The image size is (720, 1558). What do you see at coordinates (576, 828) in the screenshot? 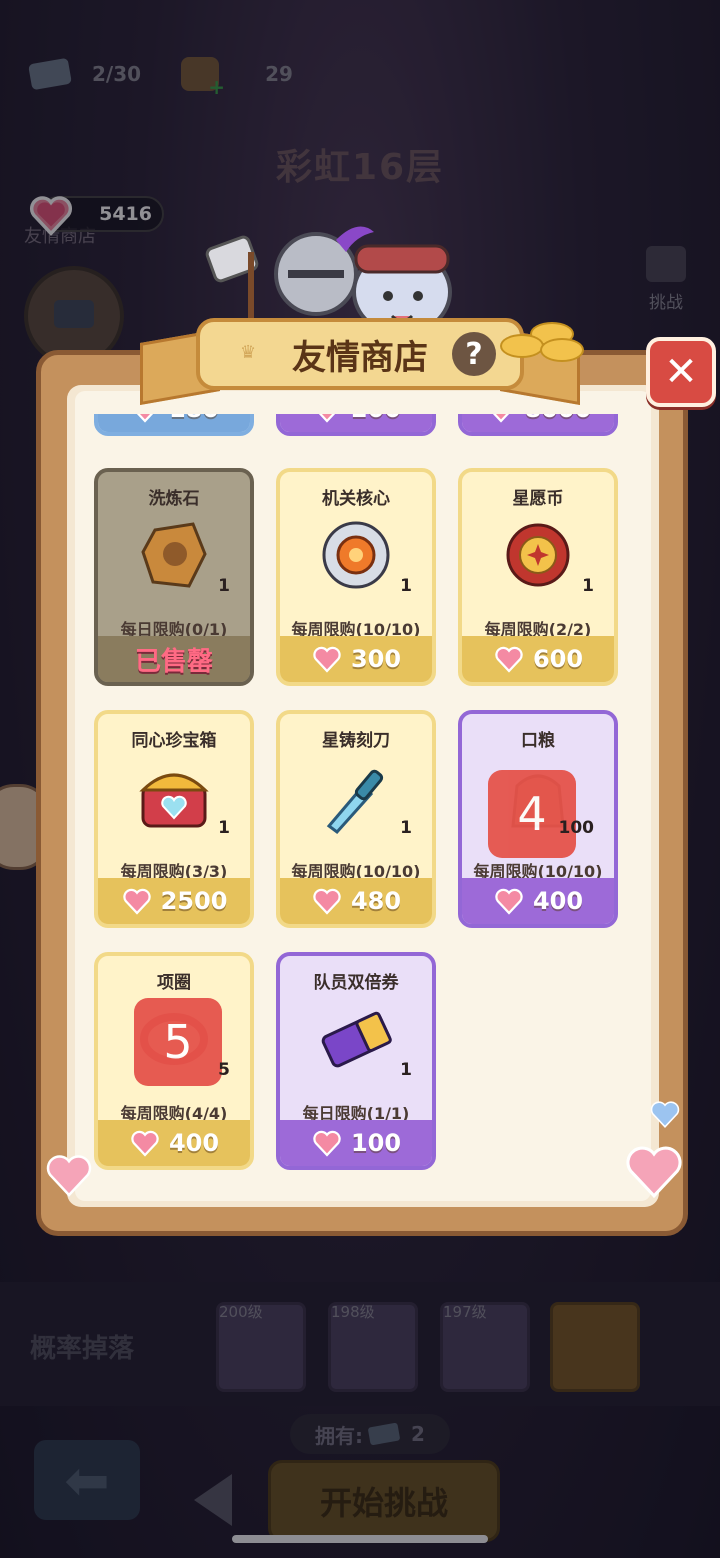
I see `item-qty: 100` at bounding box center [576, 828].